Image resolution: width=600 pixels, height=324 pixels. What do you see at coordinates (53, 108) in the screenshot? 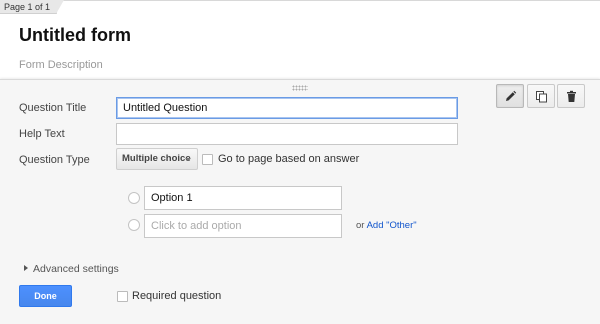
I see `question-title-label: Question Title` at bounding box center [53, 108].